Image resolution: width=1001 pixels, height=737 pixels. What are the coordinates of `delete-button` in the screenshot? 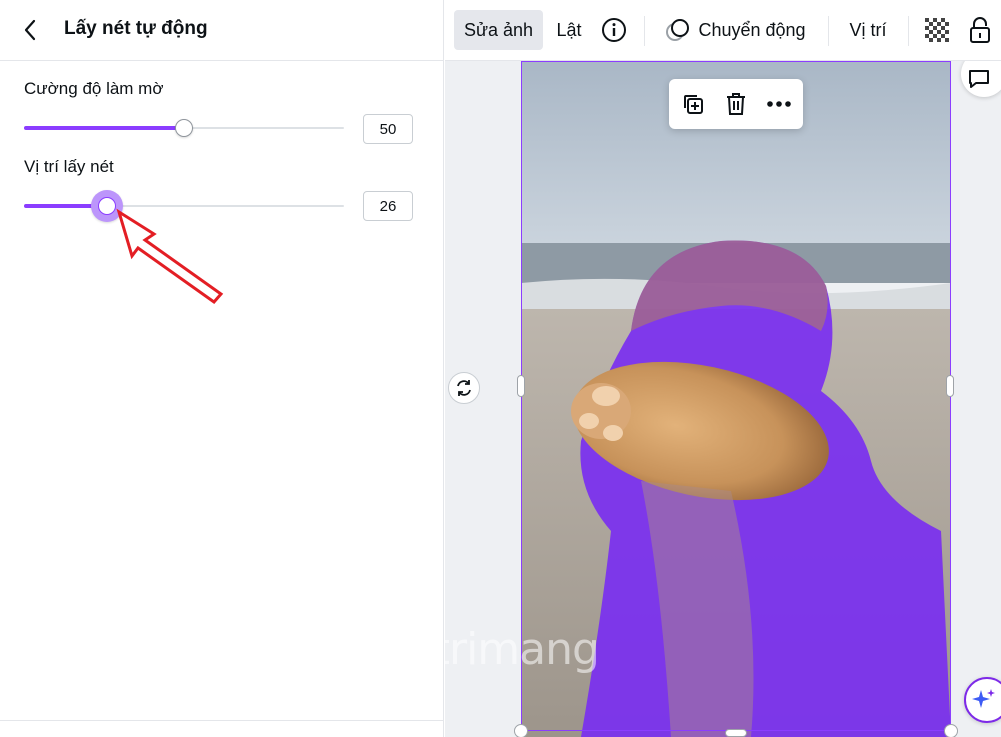 It's located at (736, 104).